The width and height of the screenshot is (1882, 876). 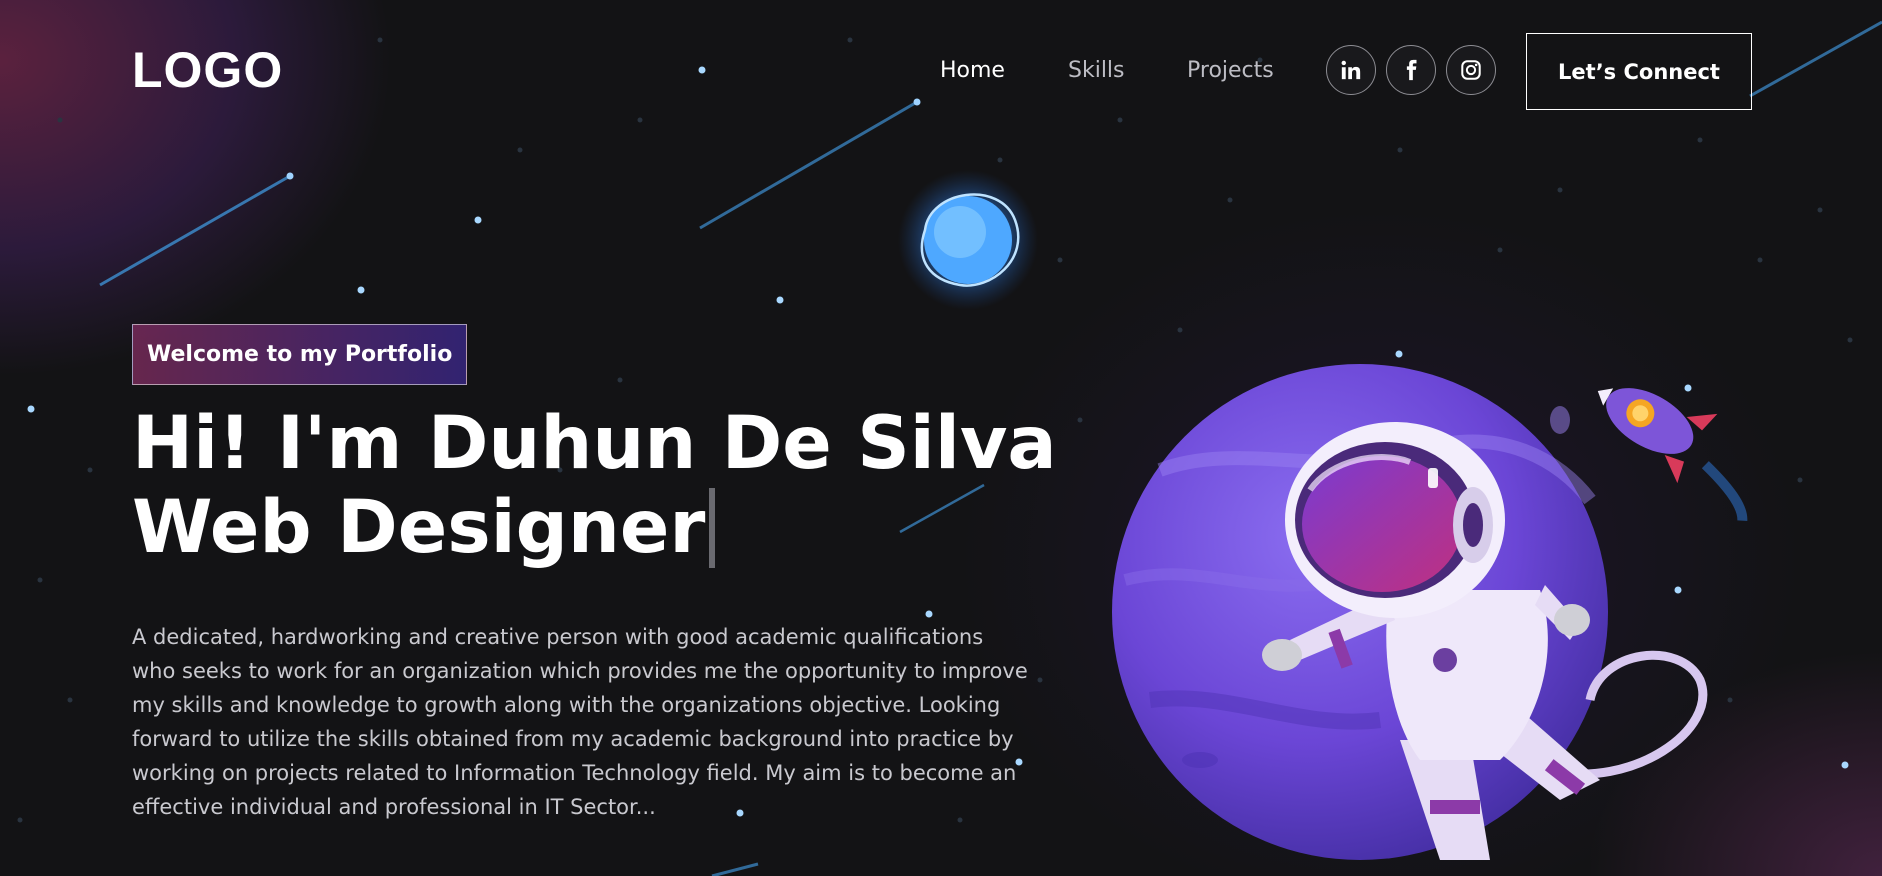 I want to click on typing-cursor, so click(x=712, y=528).